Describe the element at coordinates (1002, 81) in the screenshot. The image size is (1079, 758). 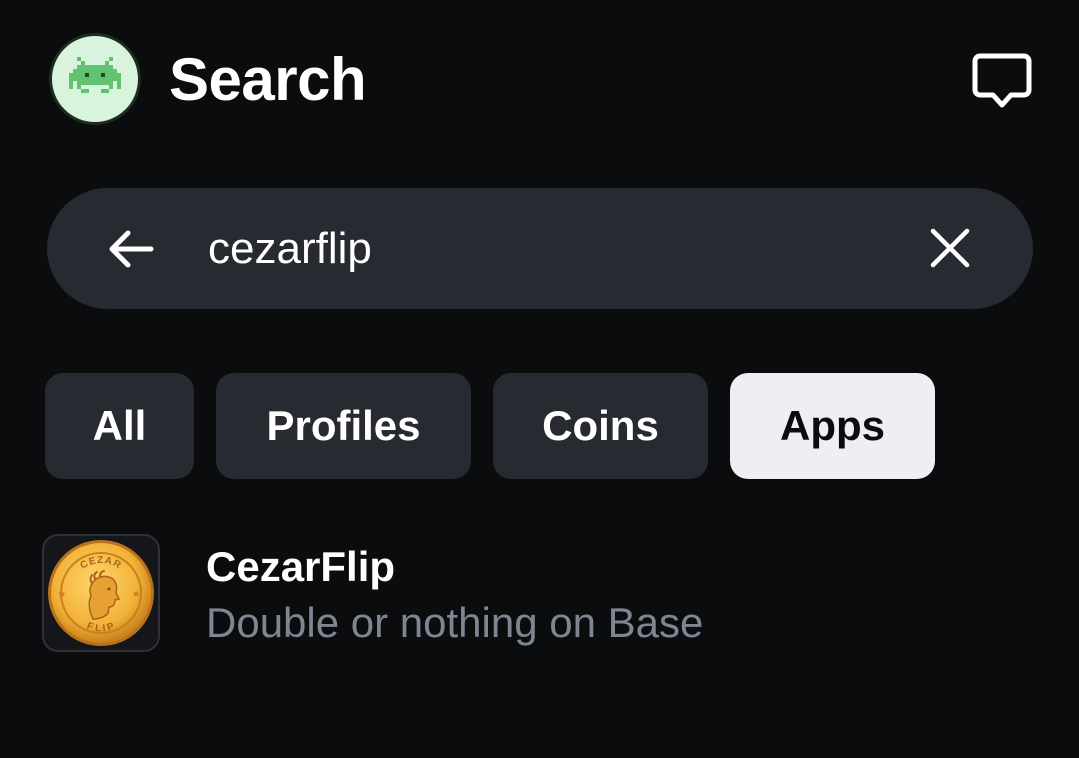
I see `chat-bubble-icon` at that location.